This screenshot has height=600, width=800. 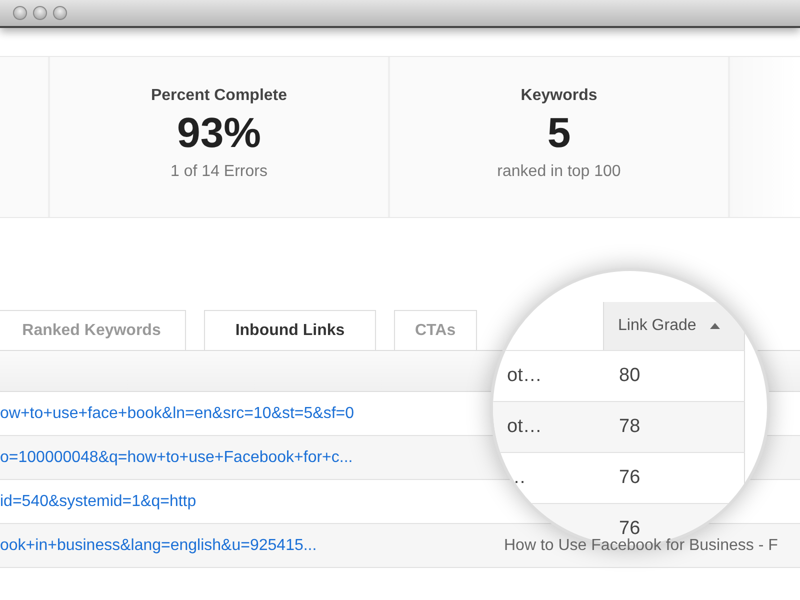 What do you see at coordinates (629, 478) in the screenshot?
I see `table-cell: 76` at bounding box center [629, 478].